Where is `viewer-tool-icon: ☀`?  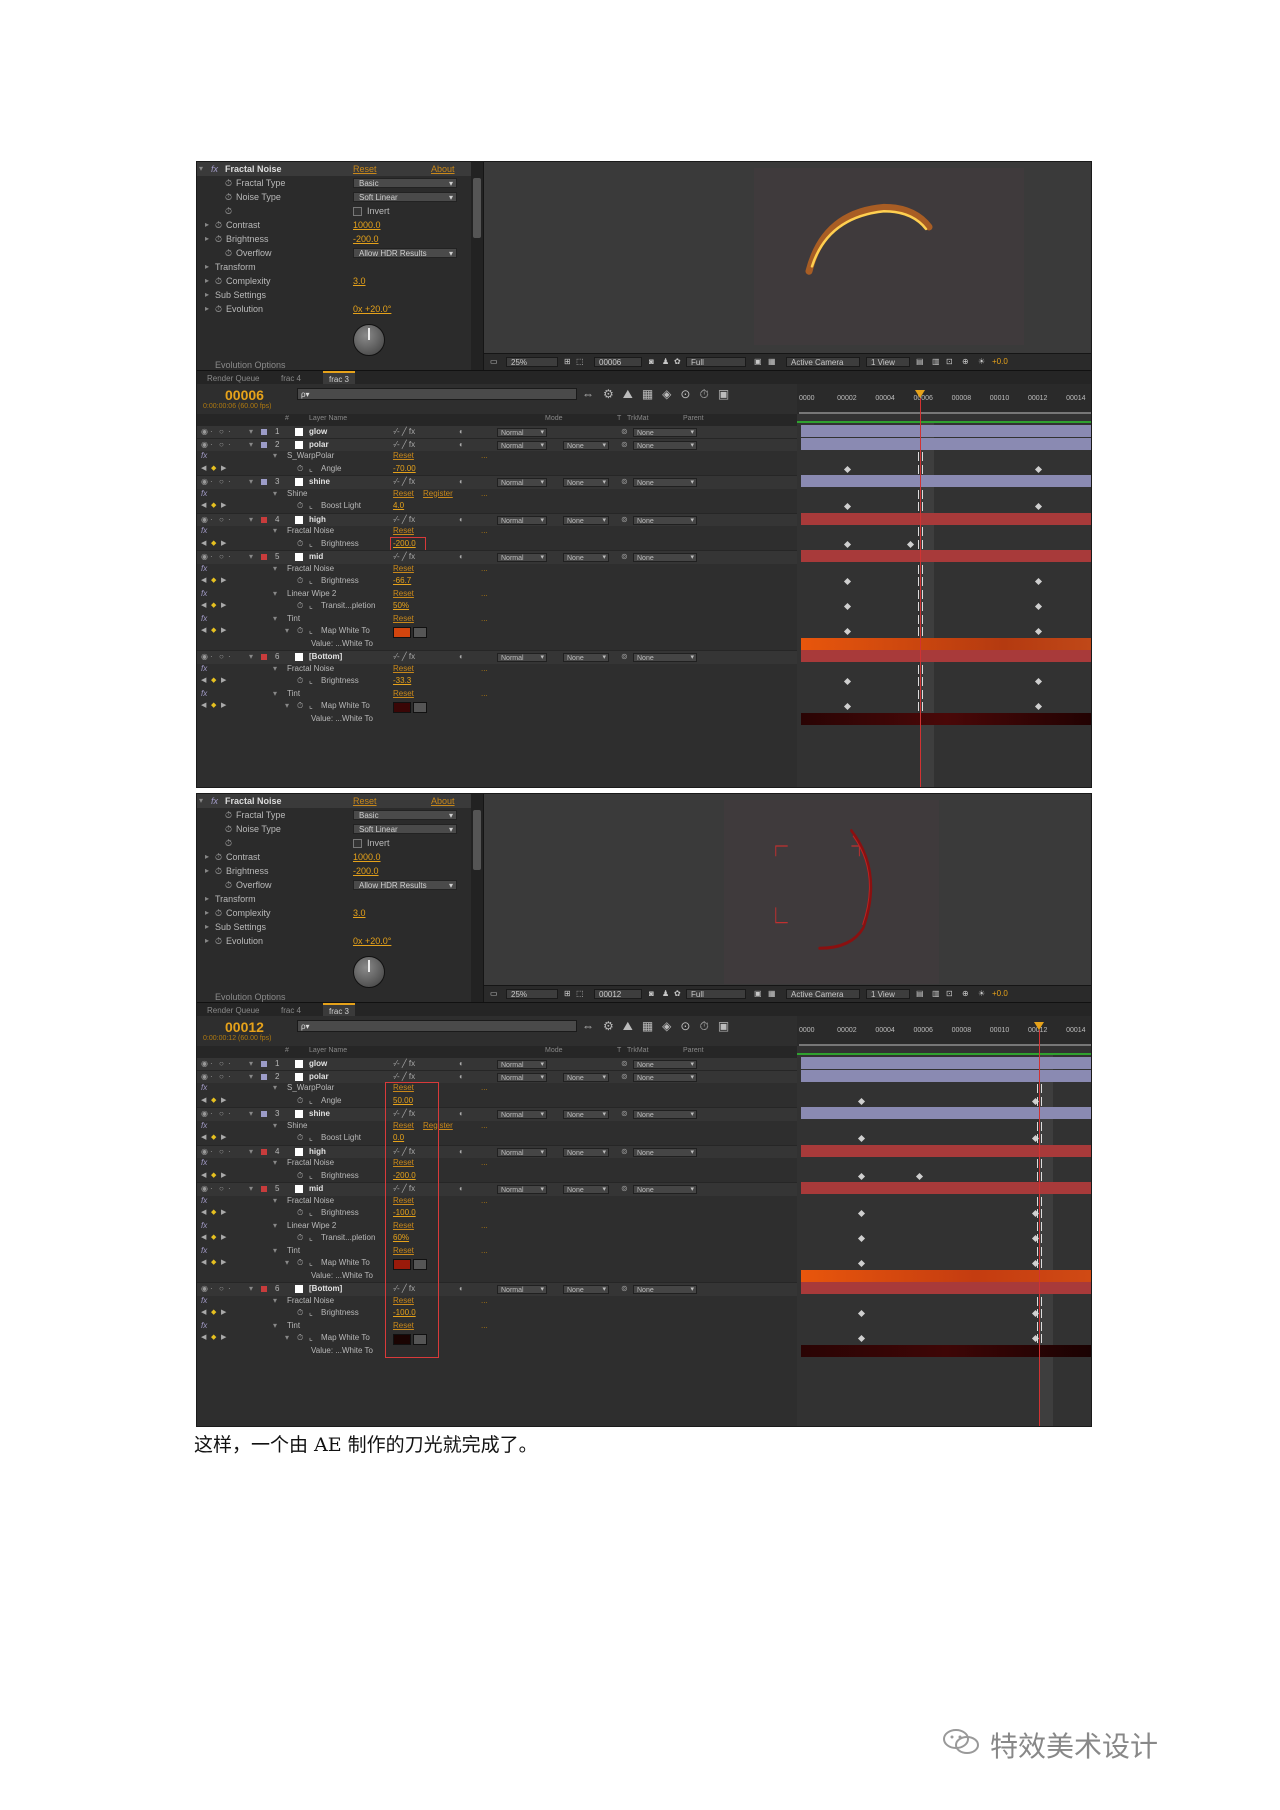
viewer-tool-icon: ☀ is located at coordinates (981, 994).